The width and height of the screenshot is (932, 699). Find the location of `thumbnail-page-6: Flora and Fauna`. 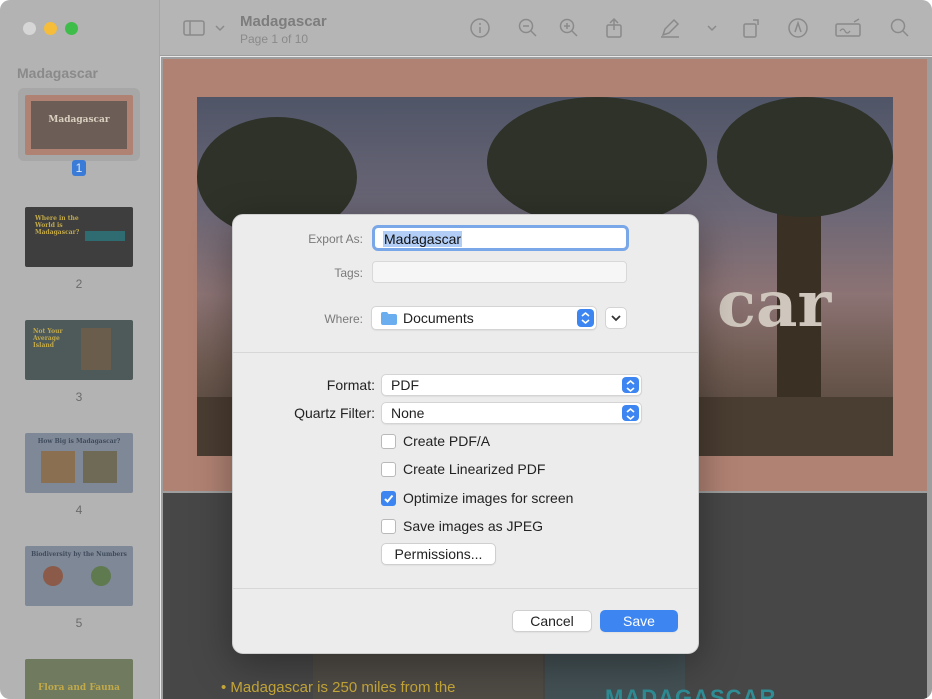

thumbnail-page-6: Flora and Fauna is located at coordinates (79, 679).